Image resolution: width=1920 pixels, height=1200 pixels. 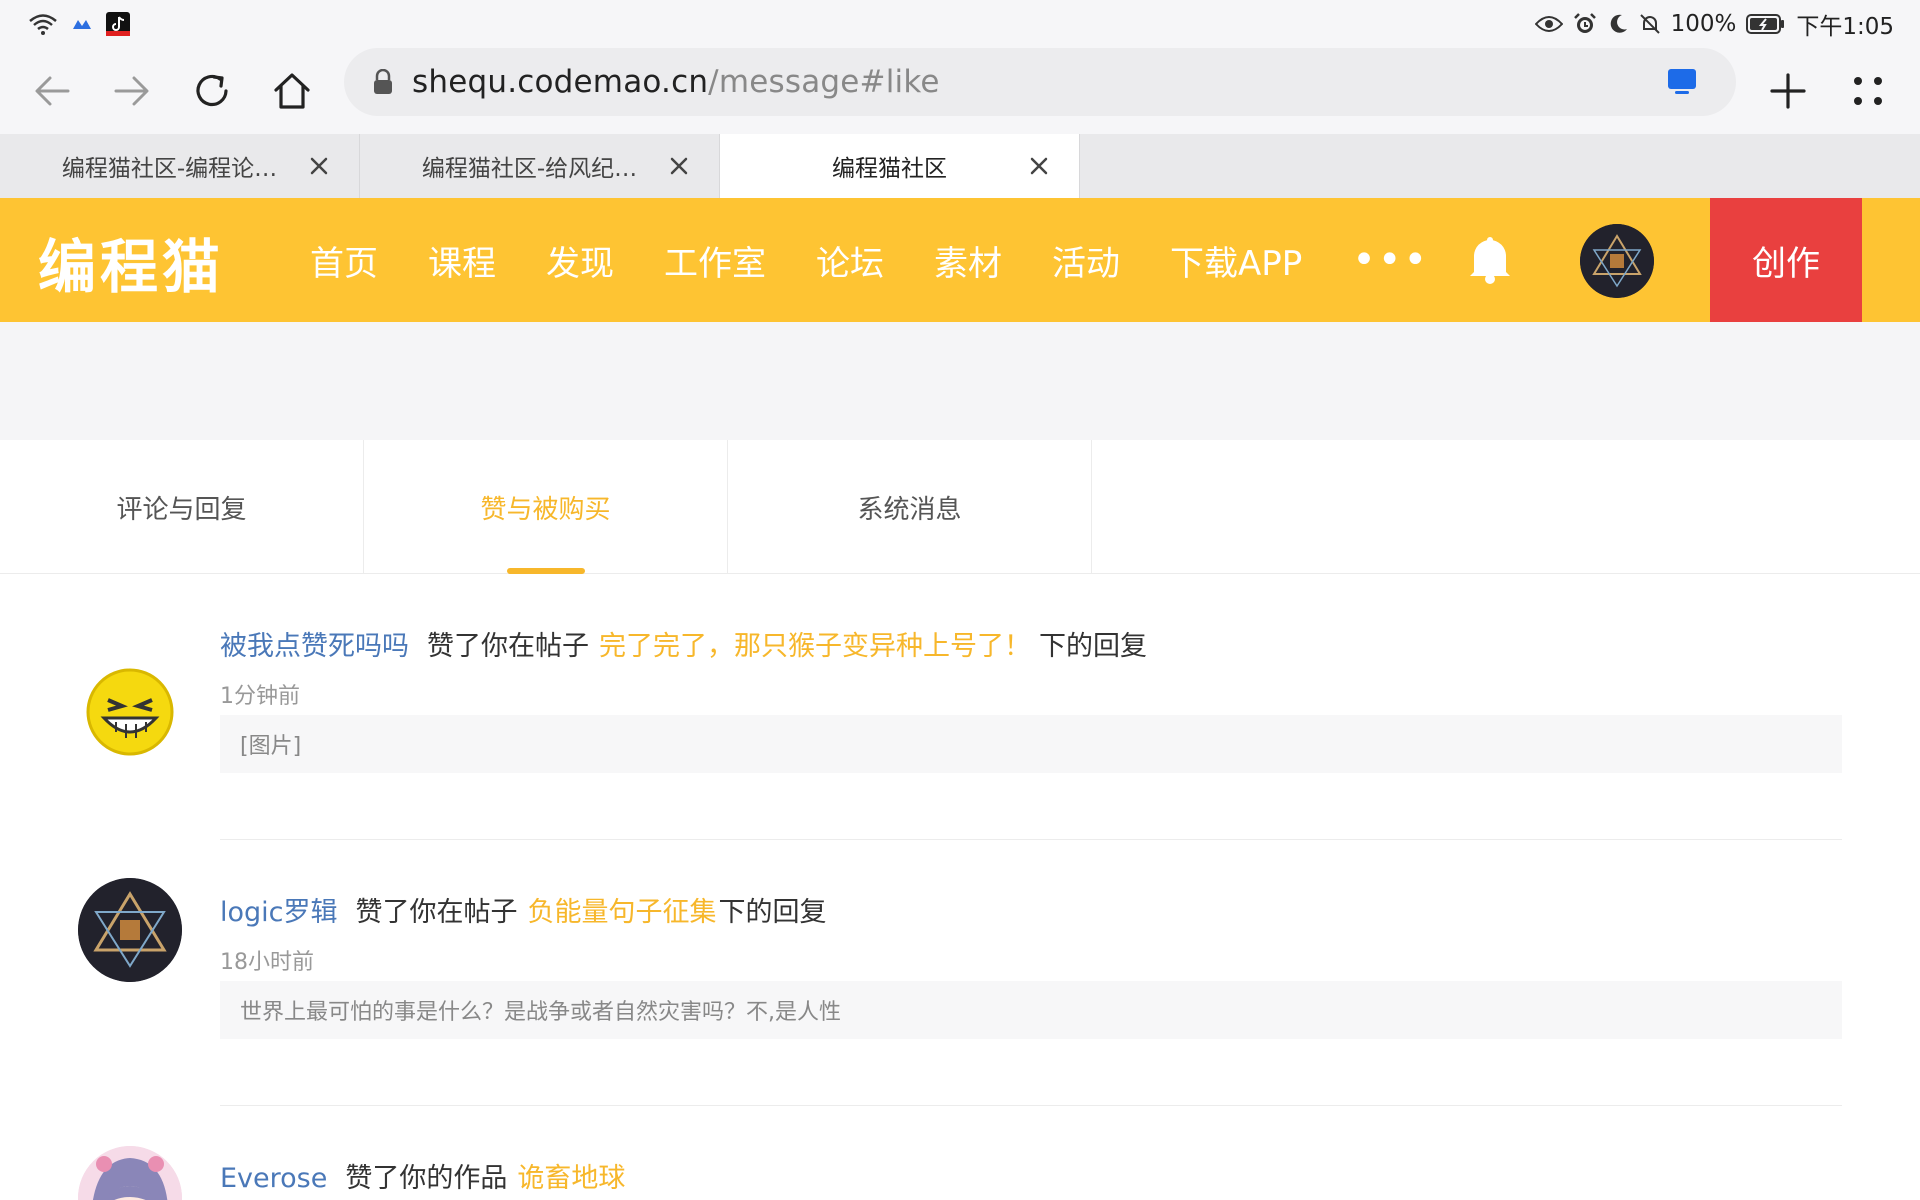 I want to click on nav-home: 首页, so click(x=344, y=260).